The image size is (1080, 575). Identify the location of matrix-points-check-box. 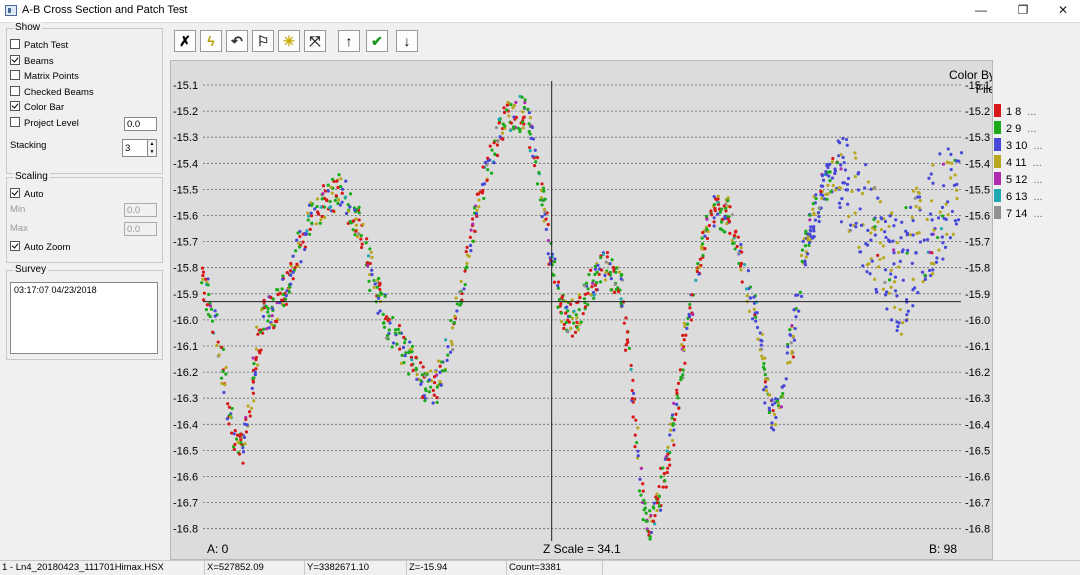
(15, 75).